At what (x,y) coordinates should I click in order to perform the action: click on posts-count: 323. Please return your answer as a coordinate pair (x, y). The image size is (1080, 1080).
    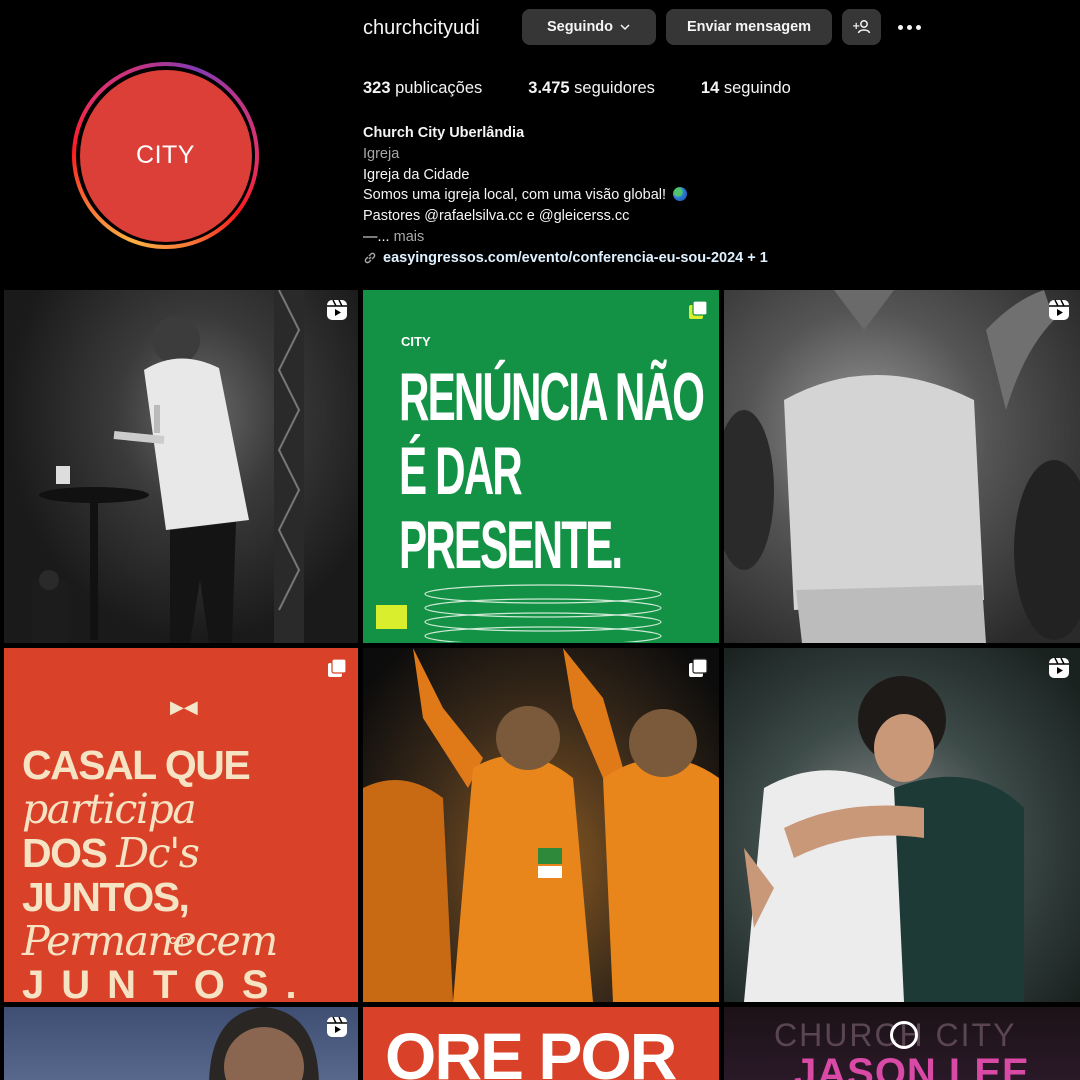
    Looking at the image, I should click on (377, 88).